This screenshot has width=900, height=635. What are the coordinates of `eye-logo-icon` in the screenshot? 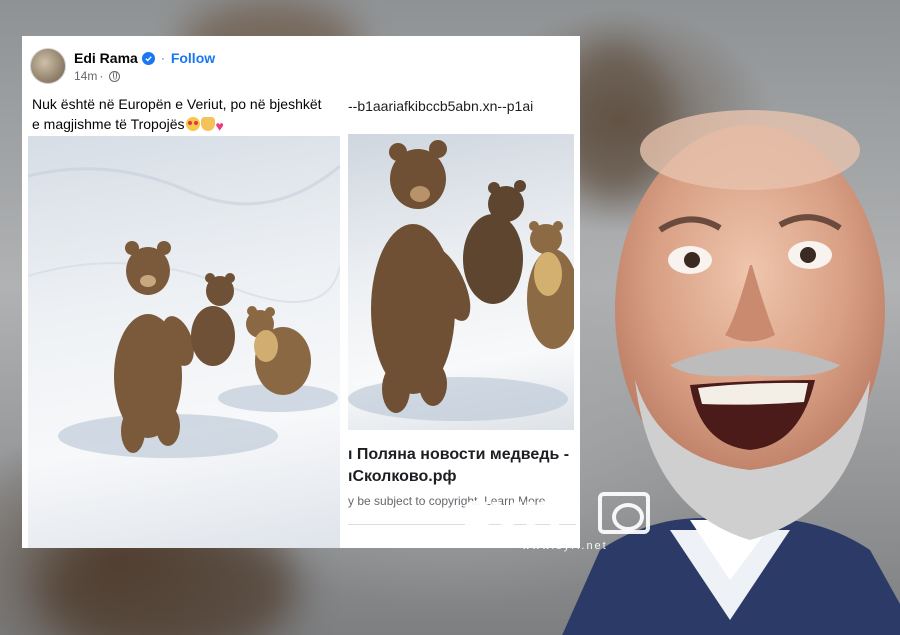 It's located at (624, 513).